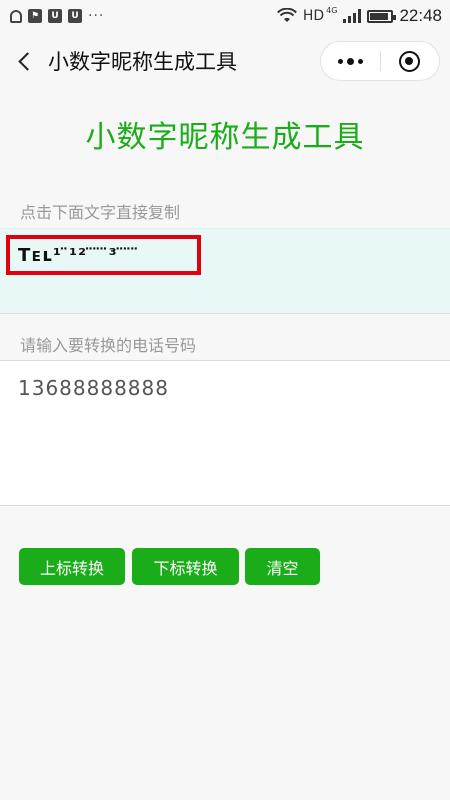 This screenshot has width=450, height=800. Describe the element at coordinates (223, 388) in the screenshot. I see `phone-number-input` at that location.